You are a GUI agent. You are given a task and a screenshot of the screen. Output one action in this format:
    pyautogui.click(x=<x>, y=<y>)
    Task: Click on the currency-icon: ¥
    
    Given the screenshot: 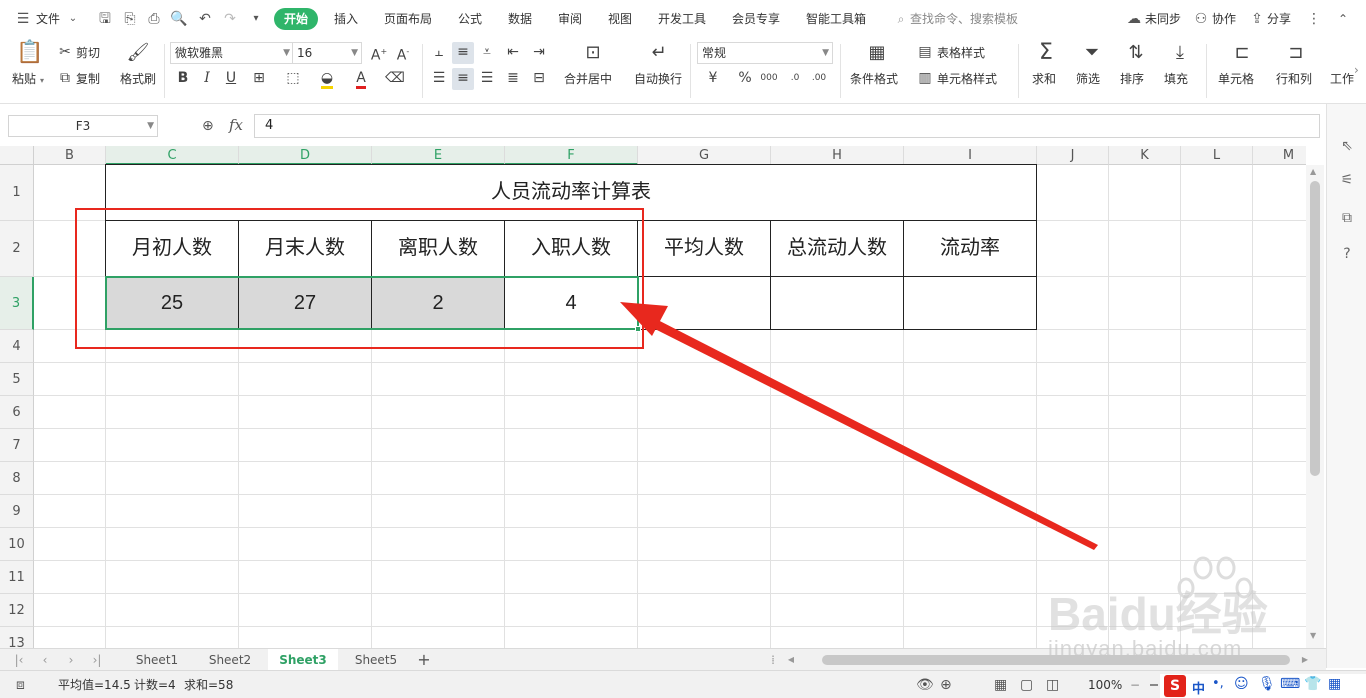 What is the action you would take?
    pyautogui.click(x=713, y=79)
    